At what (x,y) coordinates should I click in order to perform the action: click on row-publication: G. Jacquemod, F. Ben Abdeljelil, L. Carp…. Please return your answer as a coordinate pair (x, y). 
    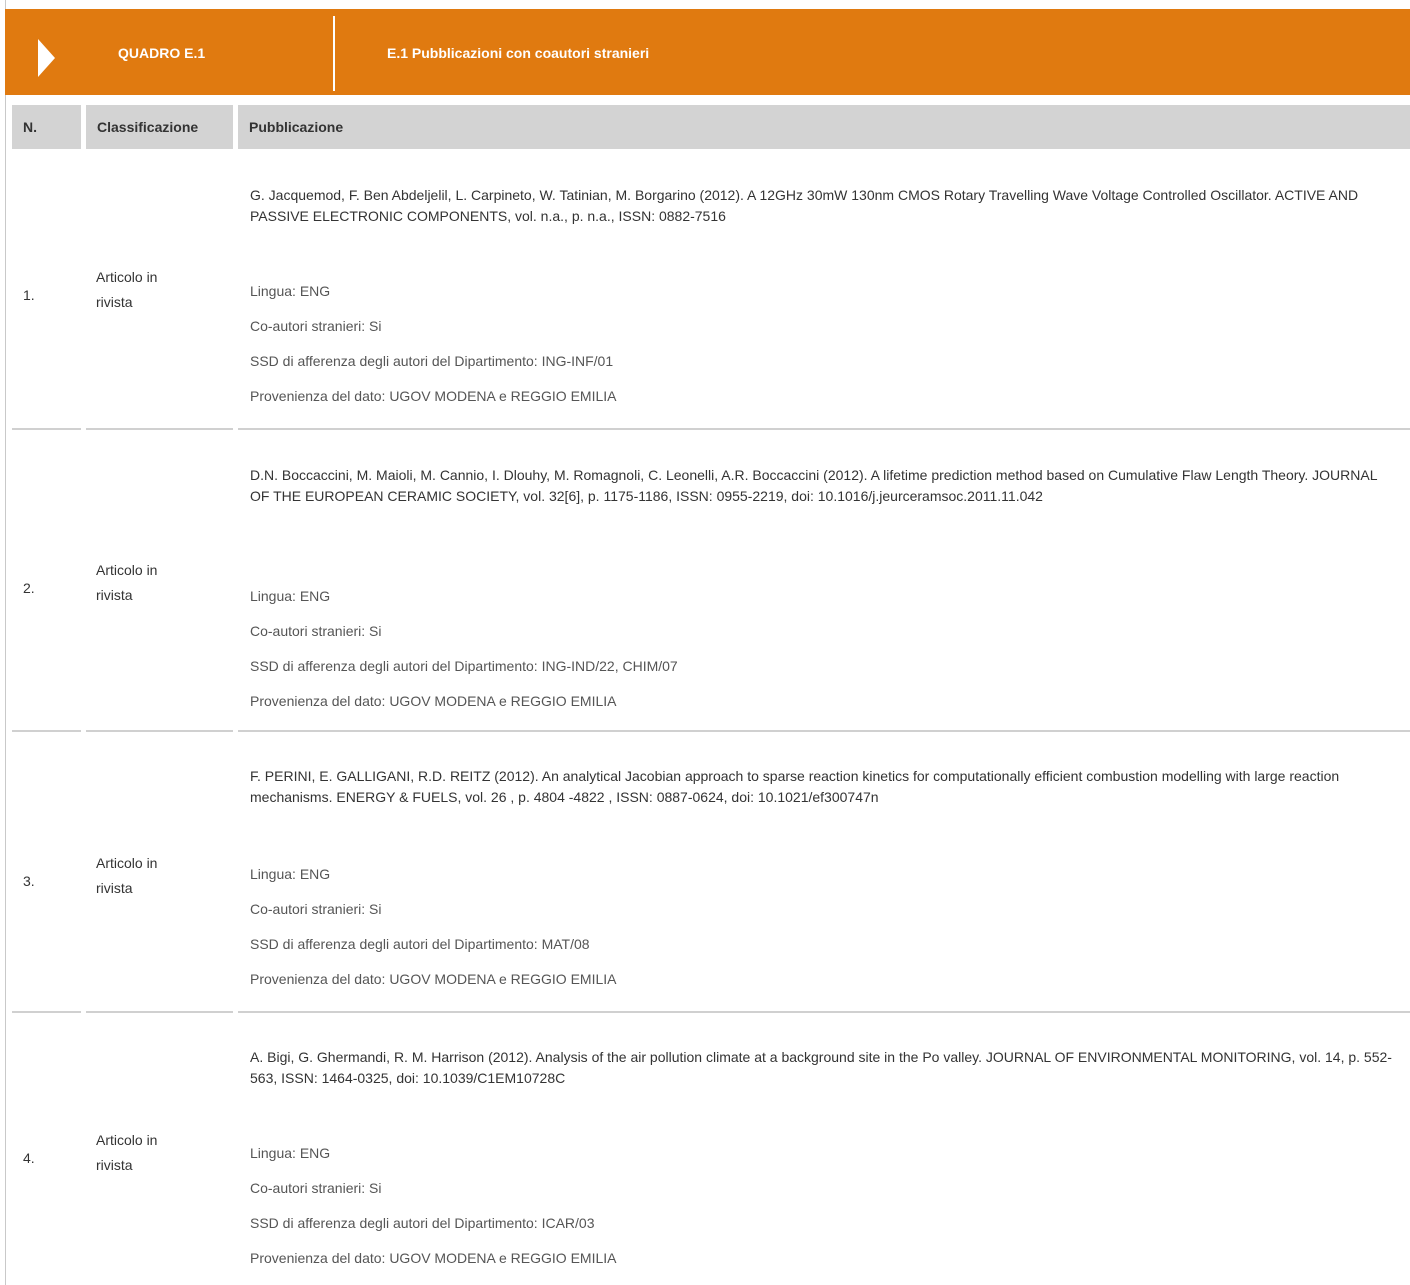
    Looking at the image, I should click on (825, 303).